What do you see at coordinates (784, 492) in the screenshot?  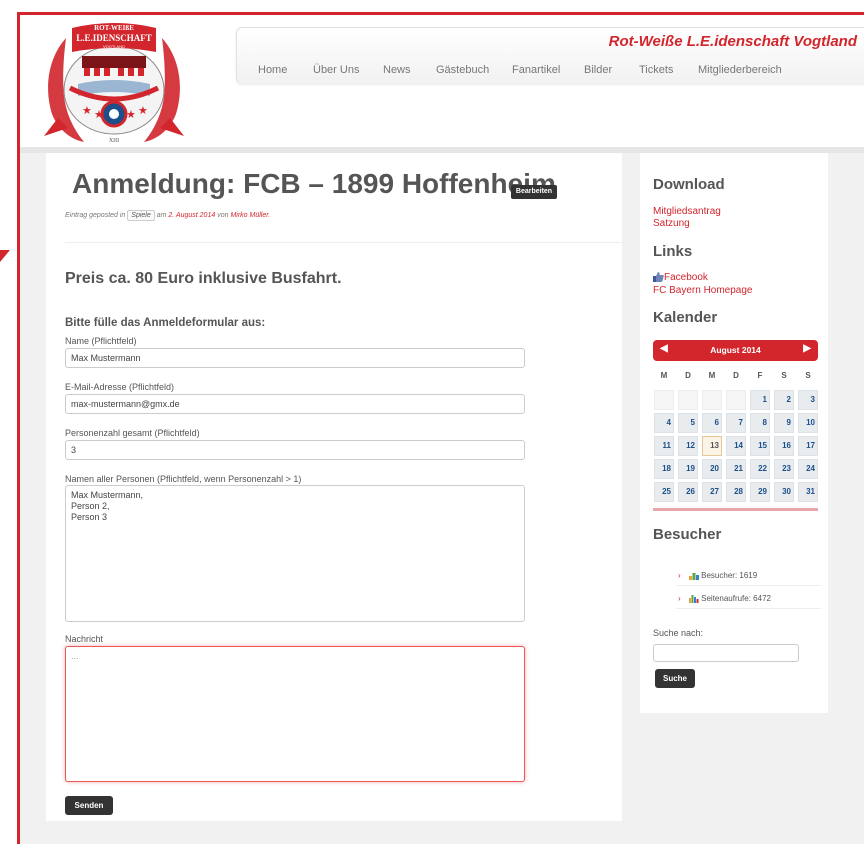 I see `calendar-day: 30` at bounding box center [784, 492].